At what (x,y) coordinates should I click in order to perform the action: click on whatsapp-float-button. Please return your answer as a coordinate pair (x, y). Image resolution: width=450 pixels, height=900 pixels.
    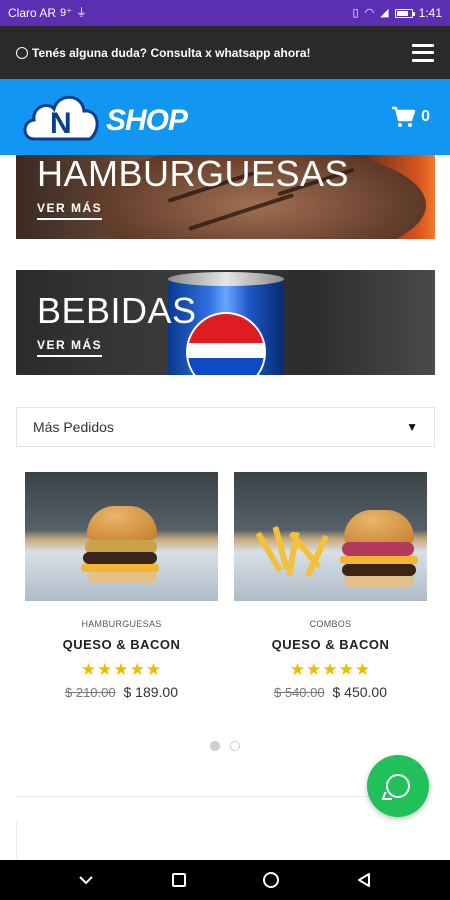
    Looking at the image, I should click on (398, 786).